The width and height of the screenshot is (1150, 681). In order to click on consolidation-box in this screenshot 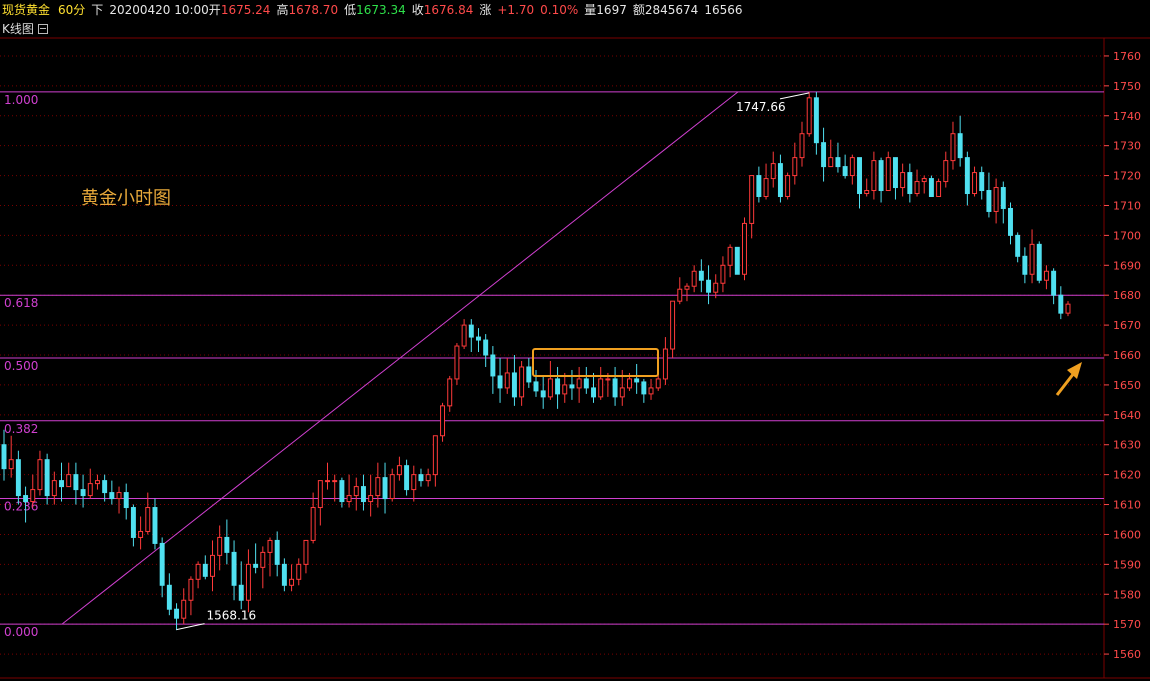, I will do `click(595, 362)`.